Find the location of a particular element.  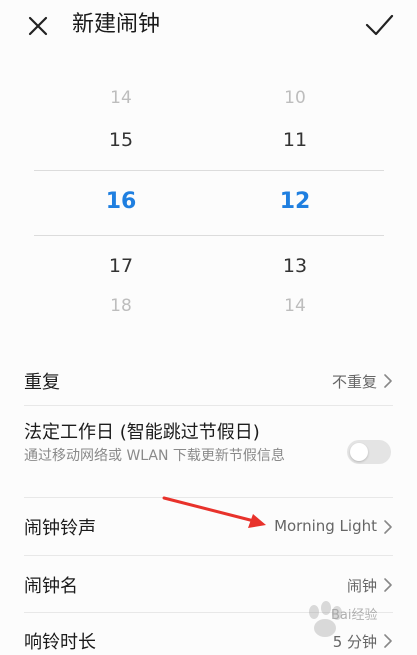

ring-duration-label: 响铃时长 is located at coordinates (60, 642).